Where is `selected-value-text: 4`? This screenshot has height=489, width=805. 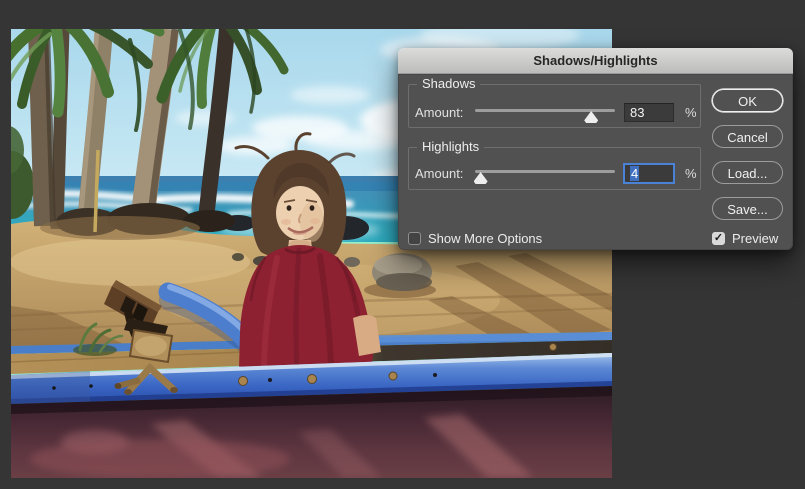 selected-value-text: 4 is located at coordinates (635, 173).